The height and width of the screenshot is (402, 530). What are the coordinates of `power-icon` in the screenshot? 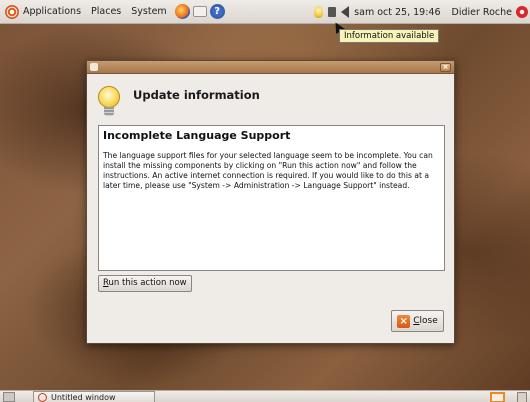 It's located at (522, 12).